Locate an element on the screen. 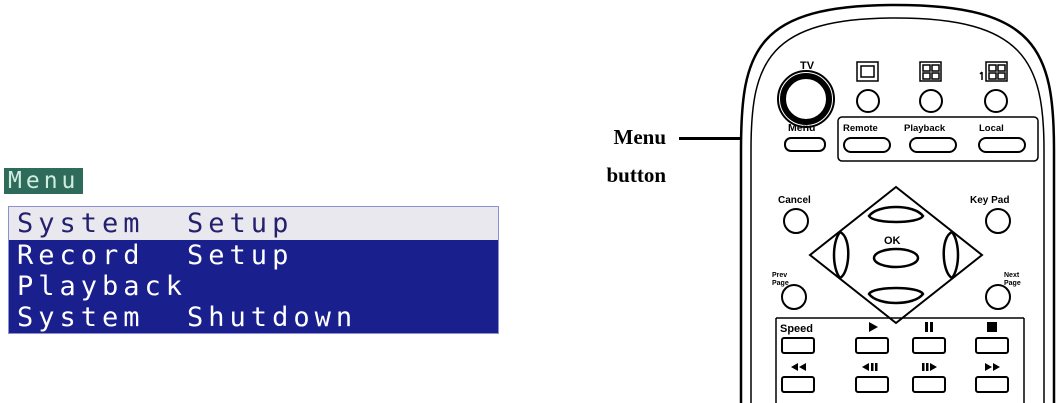  menu-button is located at coordinates (805, 144).